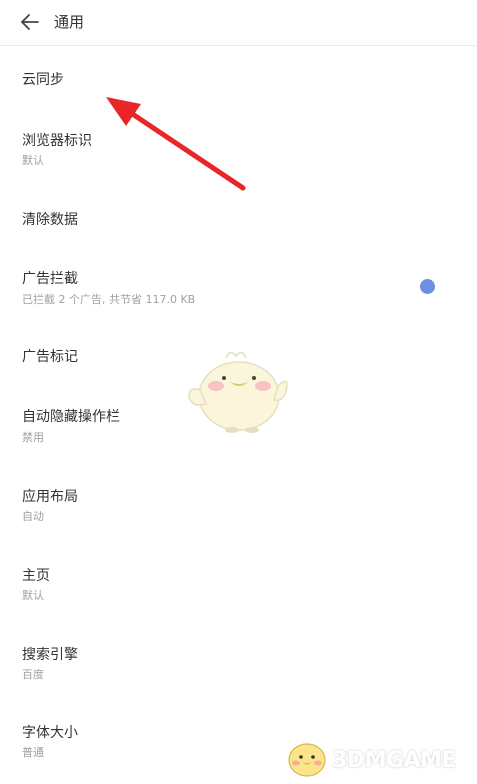 Image resolution: width=477 pixels, height=784 pixels. I want to click on setting-subtitle: 普通, so click(33, 752).